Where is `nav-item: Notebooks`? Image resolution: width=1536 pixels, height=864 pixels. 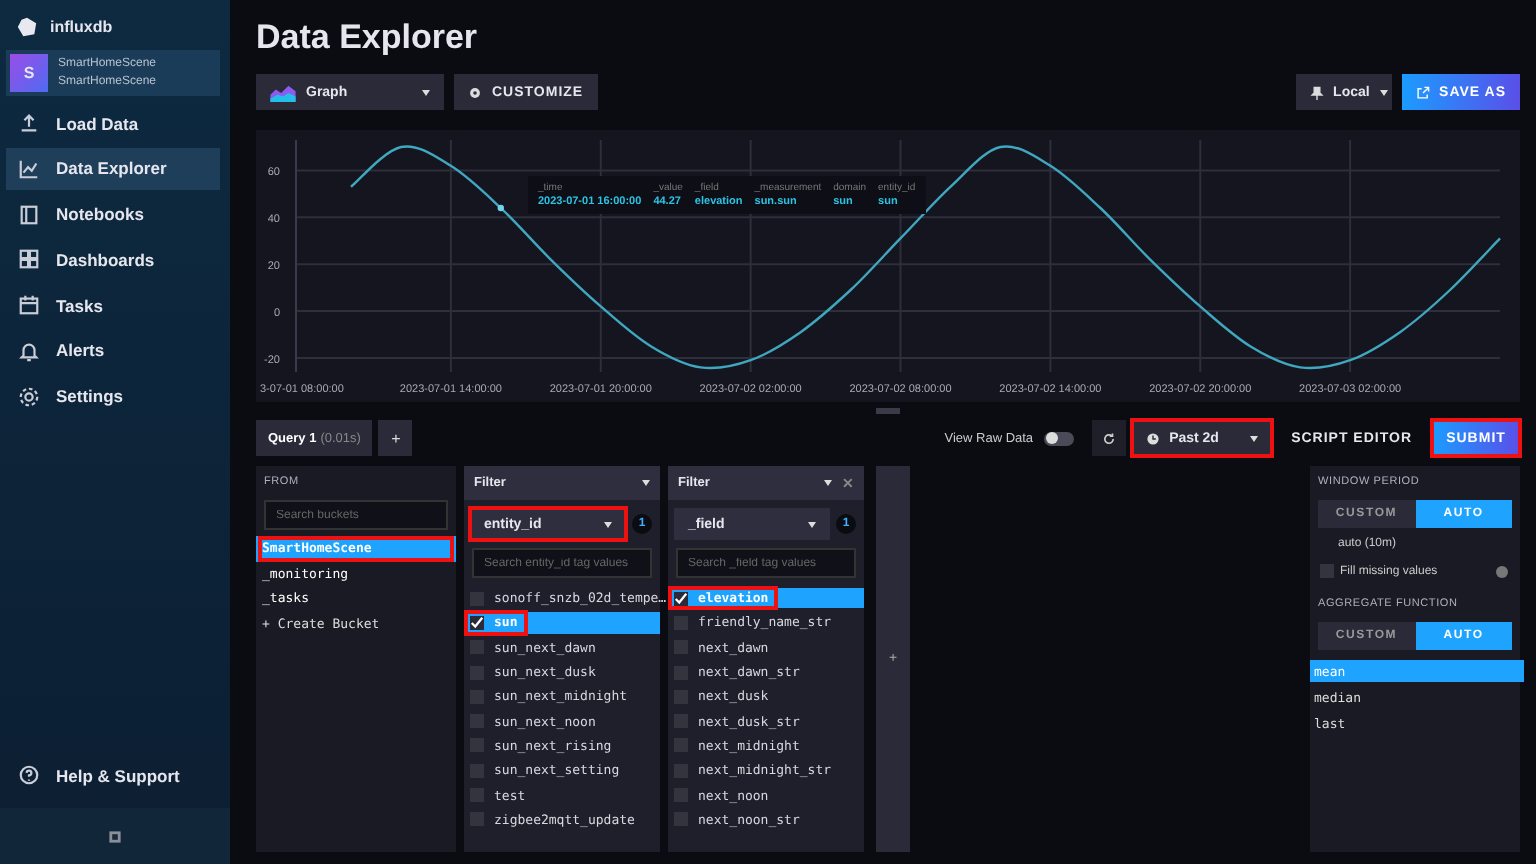 nav-item: Notebooks is located at coordinates (113, 214).